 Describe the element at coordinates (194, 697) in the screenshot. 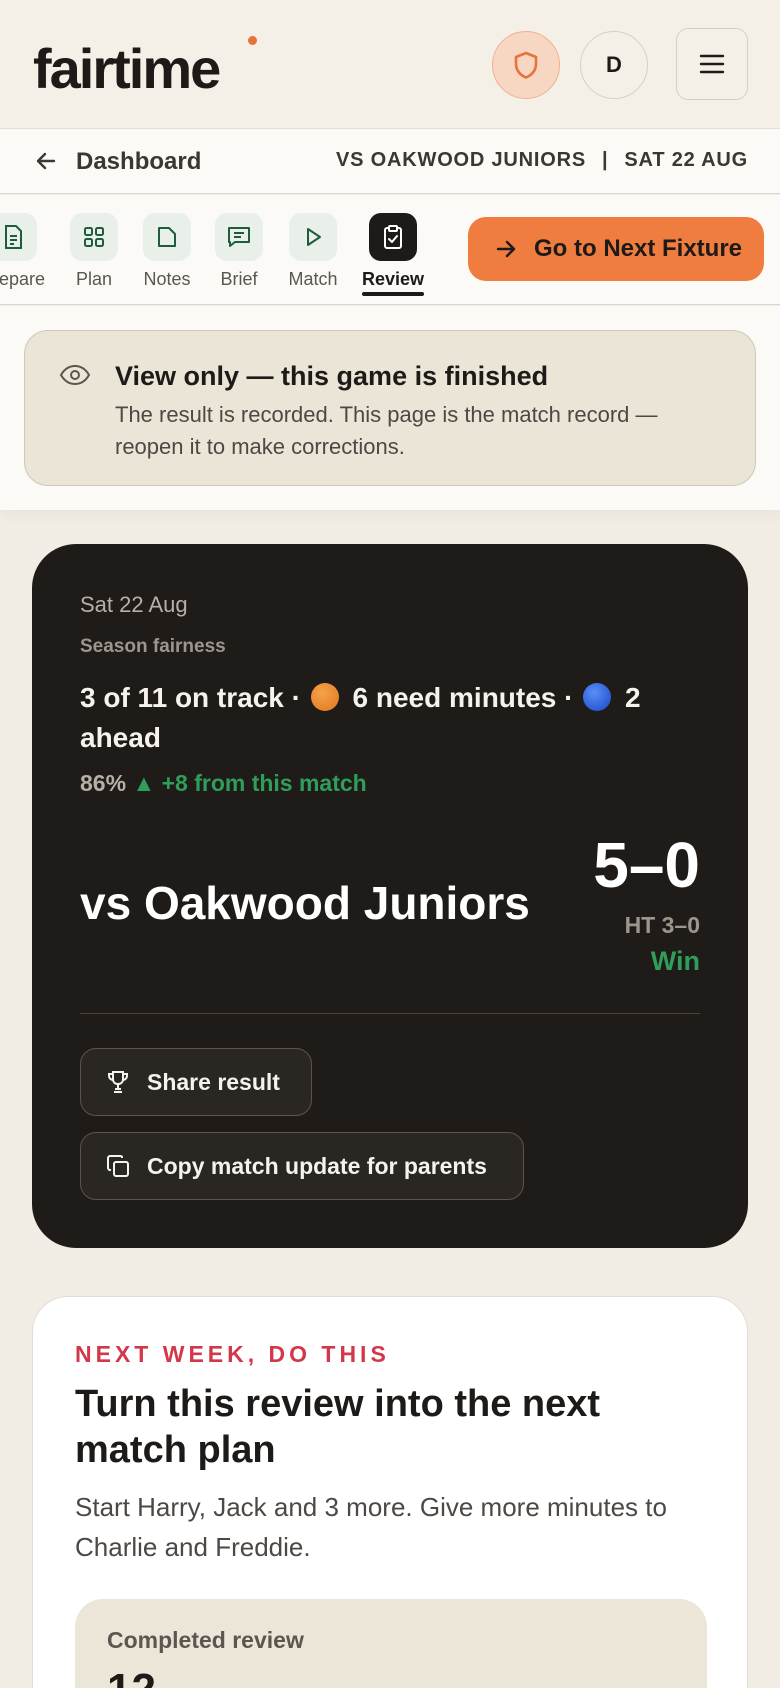

I see `on-track-text: 3 of 11 on track ·` at that location.